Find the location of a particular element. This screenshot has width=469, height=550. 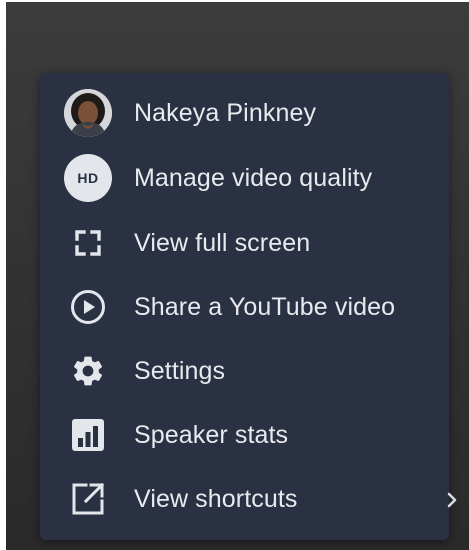

menu-item-shortcuts: View shortcuts is located at coordinates (244, 499).